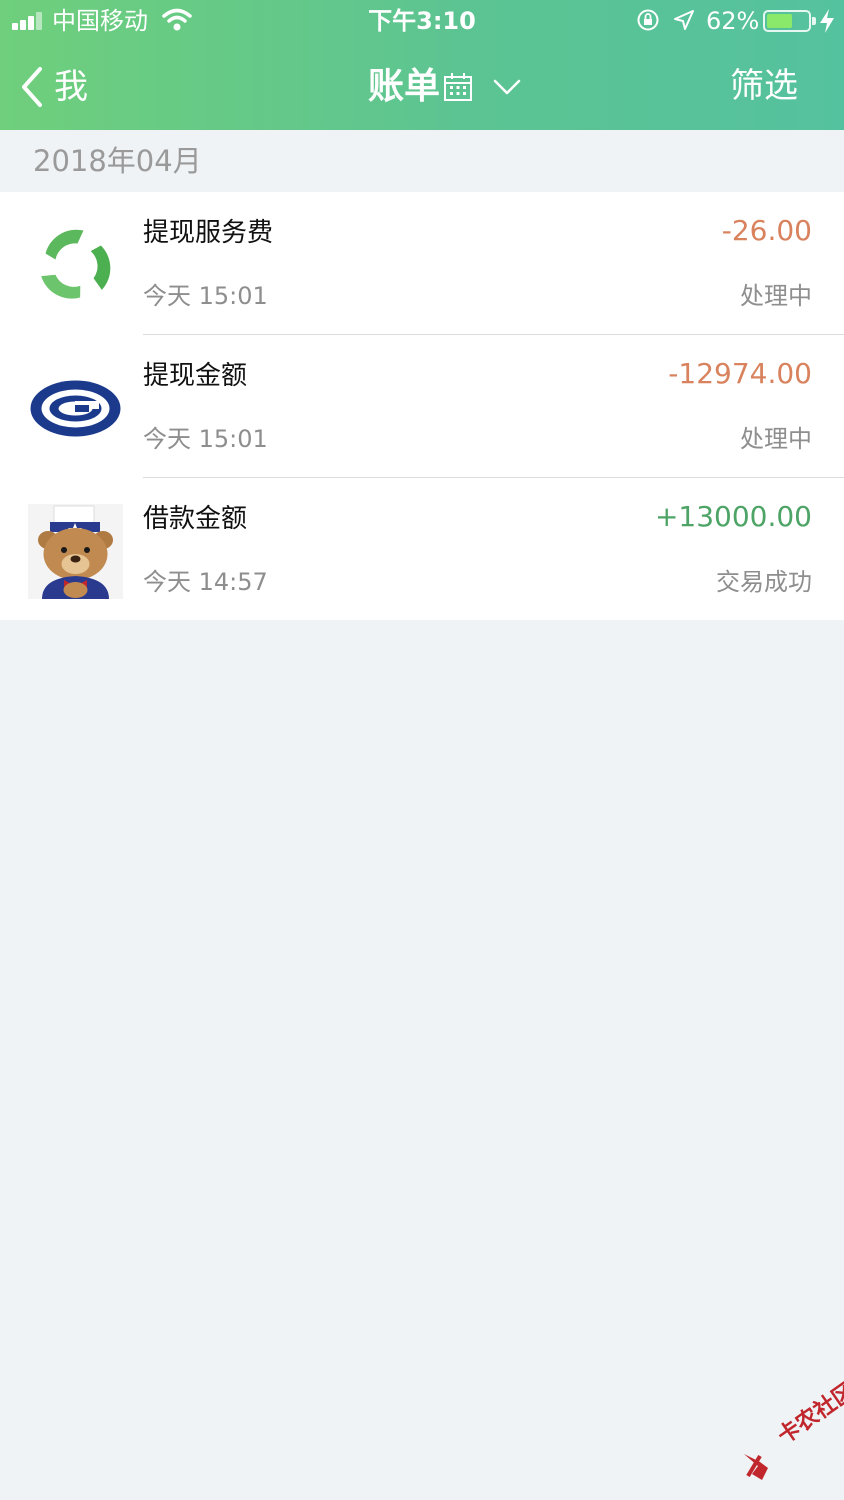 This screenshot has height=1500, width=844. What do you see at coordinates (205, 582) in the screenshot?
I see `transaction-time: 今天 14:57` at bounding box center [205, 582].